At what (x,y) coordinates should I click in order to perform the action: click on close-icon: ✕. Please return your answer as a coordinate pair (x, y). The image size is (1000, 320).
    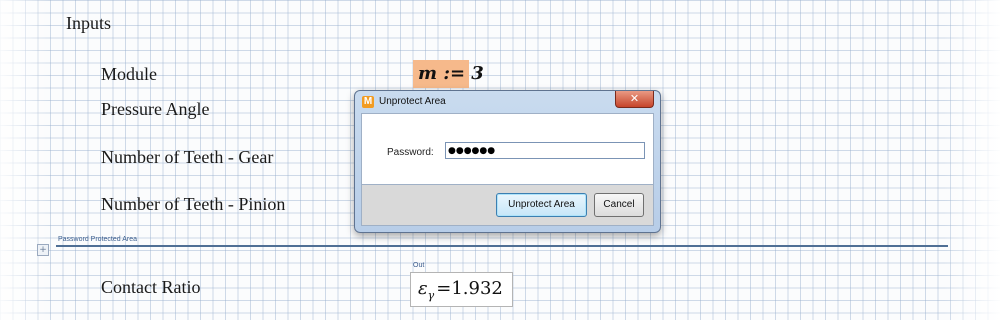
    Looking at the image, I should click on (634, 98).